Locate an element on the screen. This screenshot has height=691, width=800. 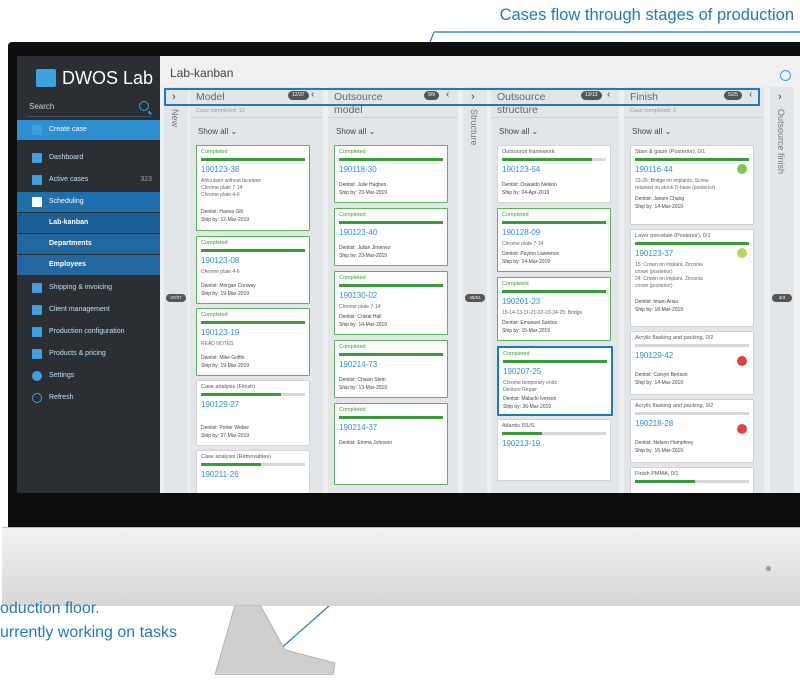
app-logo: DWOS Lab is located at coordinates (94, 78).